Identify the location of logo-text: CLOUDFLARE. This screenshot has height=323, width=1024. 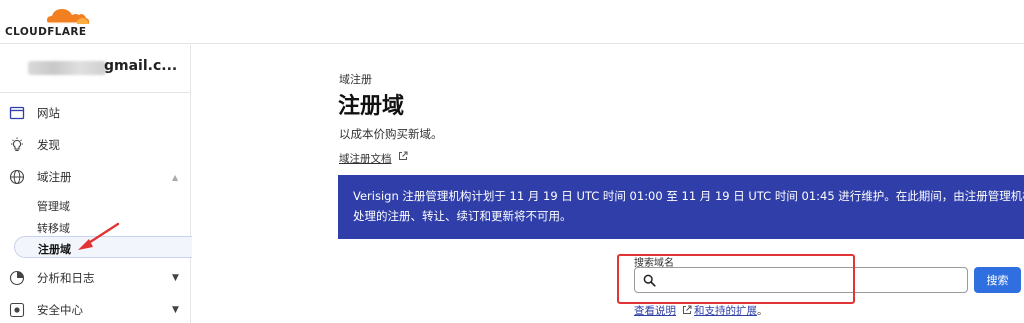
(46, 32).